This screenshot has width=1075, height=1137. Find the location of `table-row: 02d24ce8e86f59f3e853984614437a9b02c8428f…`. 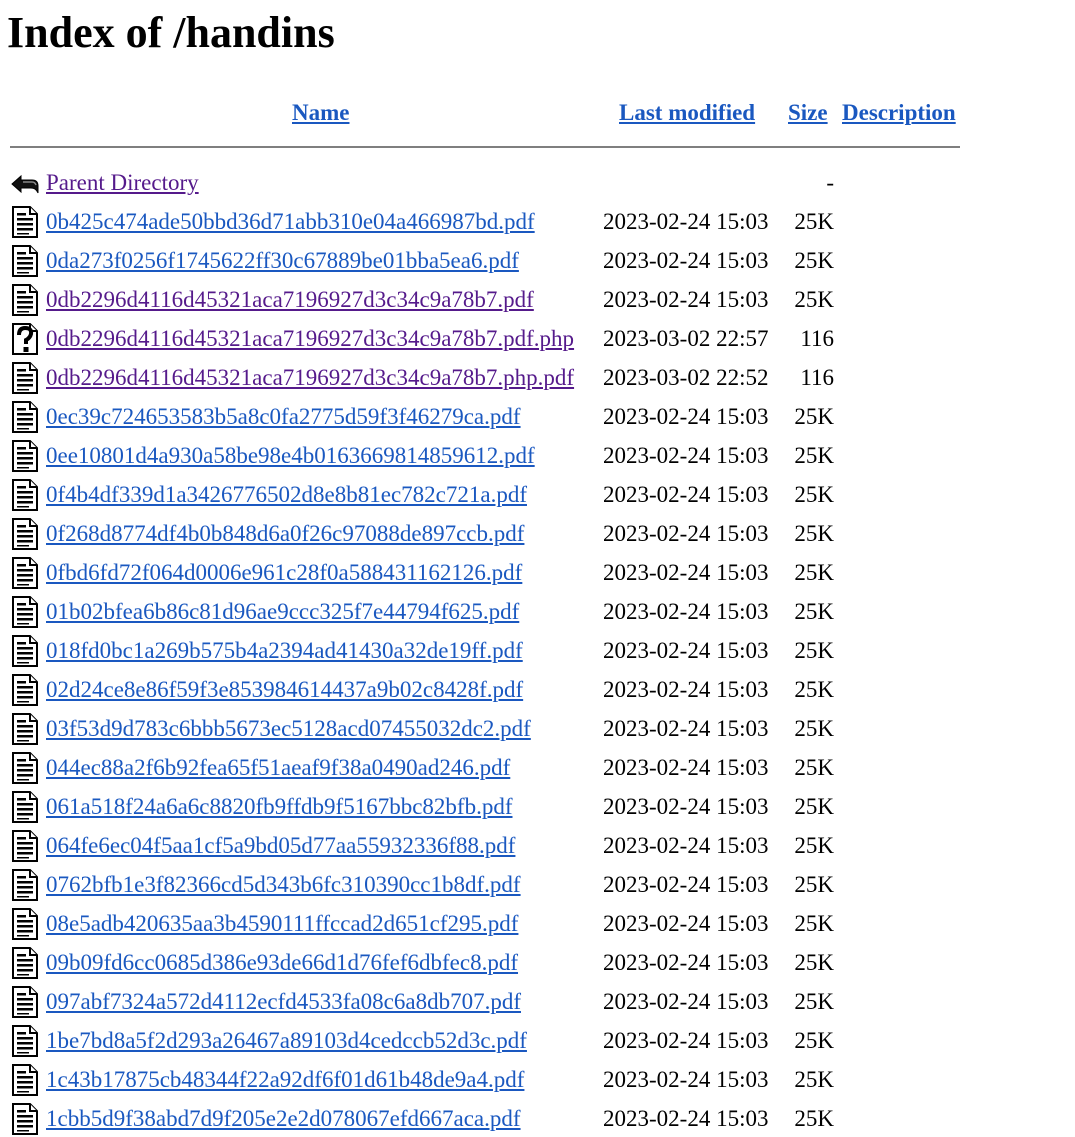

table-row: 02d24ce8e86f59f3e853984614437a9b02c8428f… is located at coordinates (500, 690).